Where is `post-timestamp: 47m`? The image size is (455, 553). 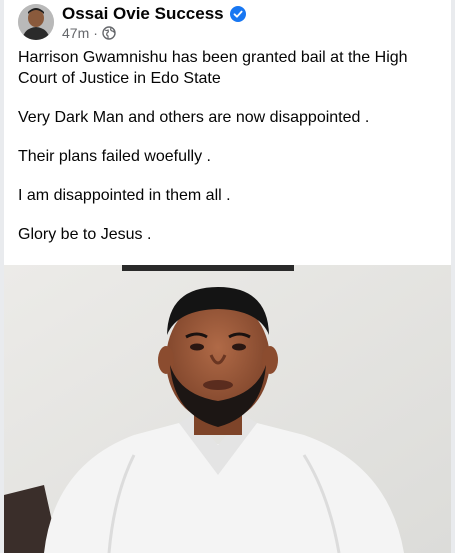
post-timestamp: 47m is located at coordinates (75, 33).